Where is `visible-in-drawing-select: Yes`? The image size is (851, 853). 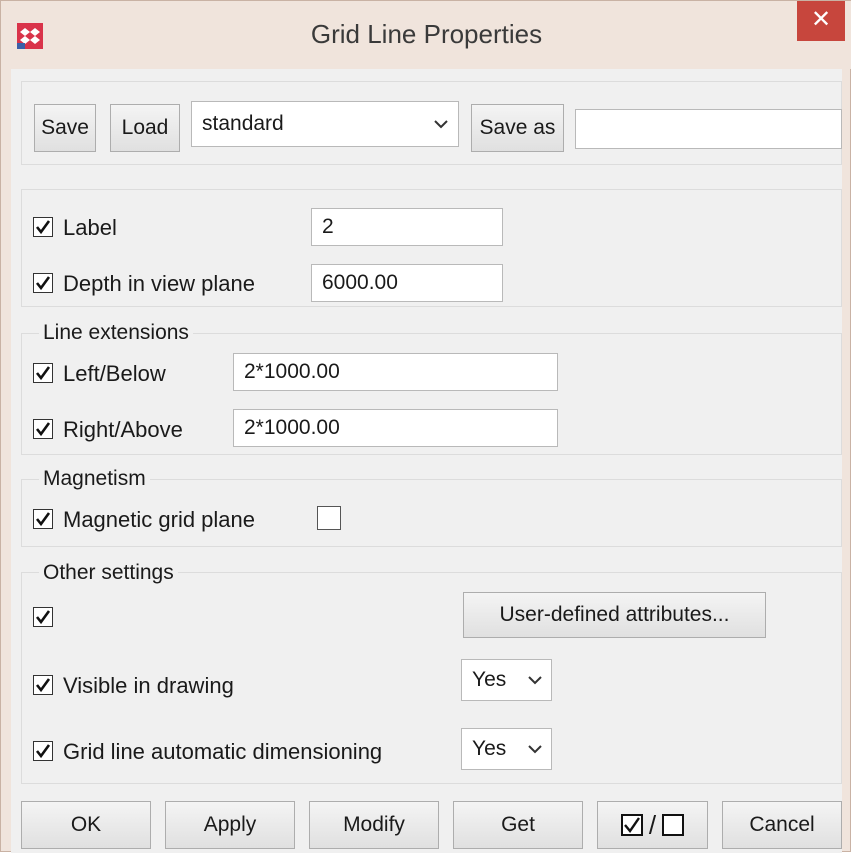
visible-in-drawing-select: Yes is located at coordinates (506, 680).